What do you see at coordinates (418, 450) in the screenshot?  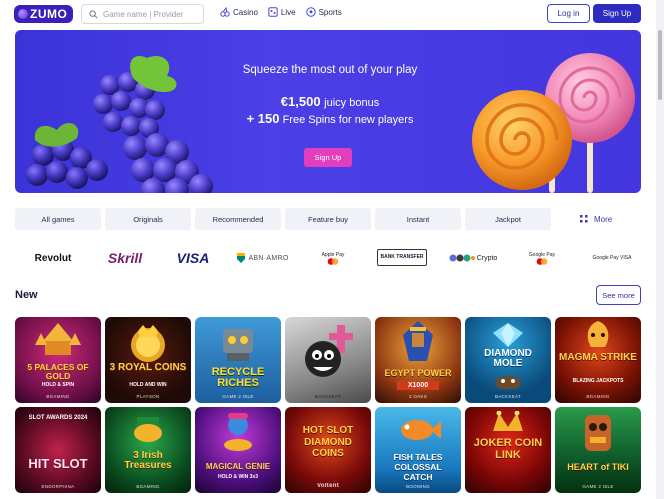 I see `game-card: FISH TALES COLOSSAL CATCH BOOMING` at bounding box center [418, 450].